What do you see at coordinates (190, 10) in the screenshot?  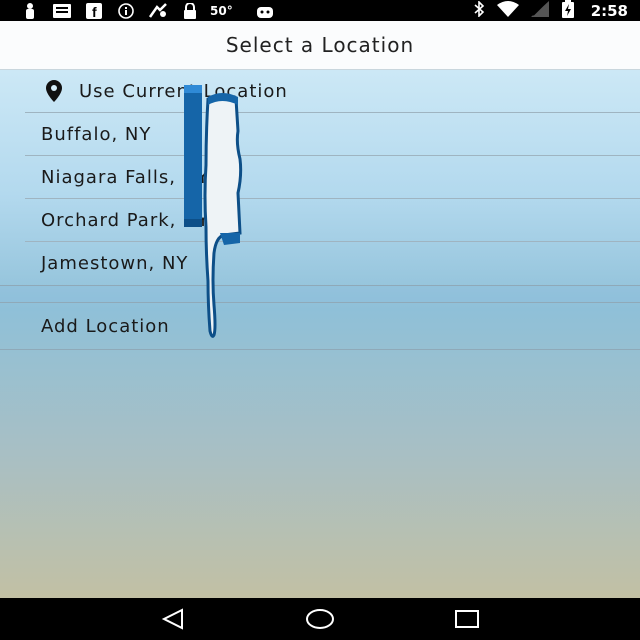 I see `lock-icon` at bounding box center [190, 10].